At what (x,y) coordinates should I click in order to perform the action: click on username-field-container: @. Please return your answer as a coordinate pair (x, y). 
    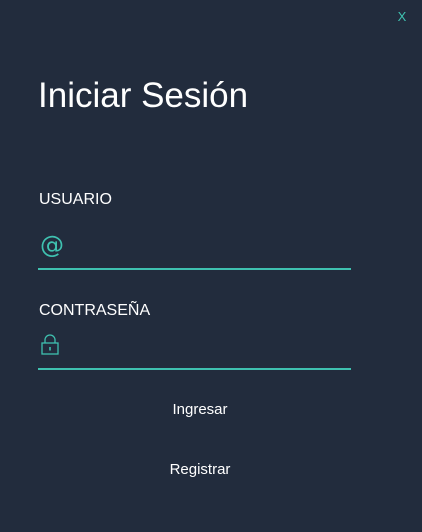
    Looking at the image, I should click on (194, 250).